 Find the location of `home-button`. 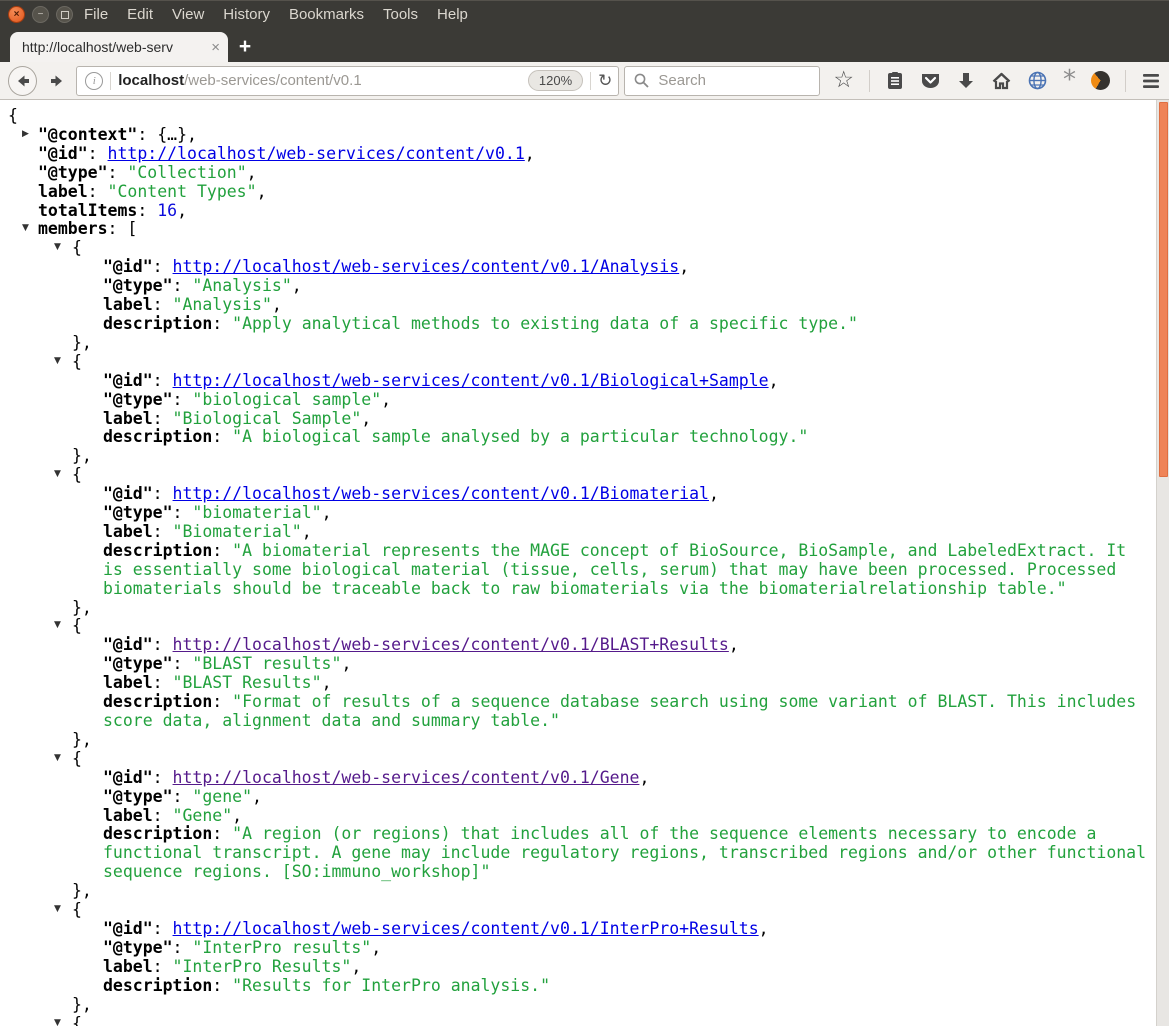

home-button is located at coordinates (1001, 81).